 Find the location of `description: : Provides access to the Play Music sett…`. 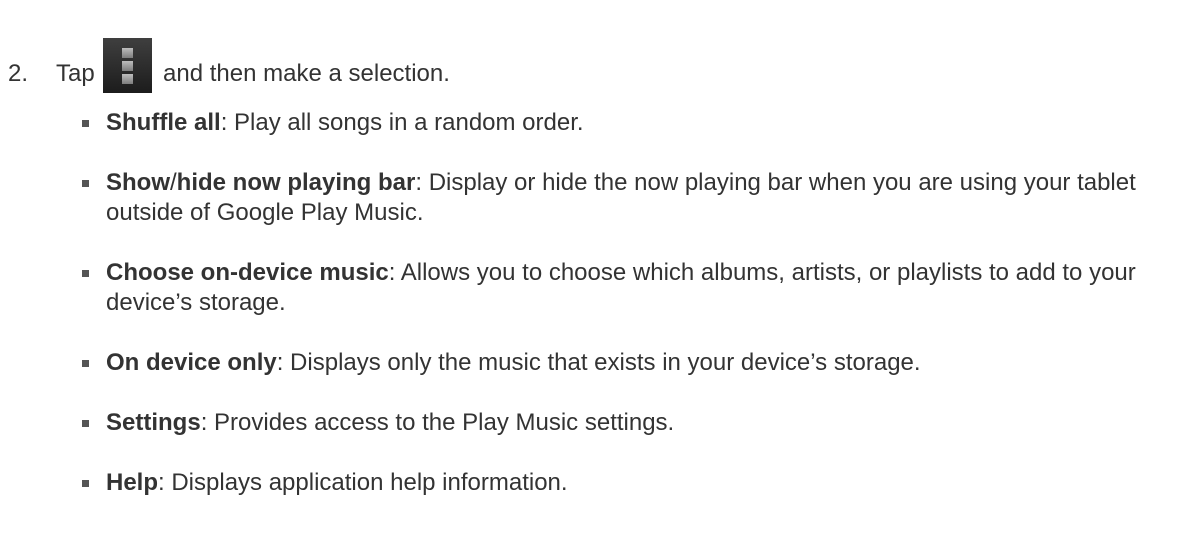

description: : Provides access to the Play Music sett… is located at coordinates (437, 422).